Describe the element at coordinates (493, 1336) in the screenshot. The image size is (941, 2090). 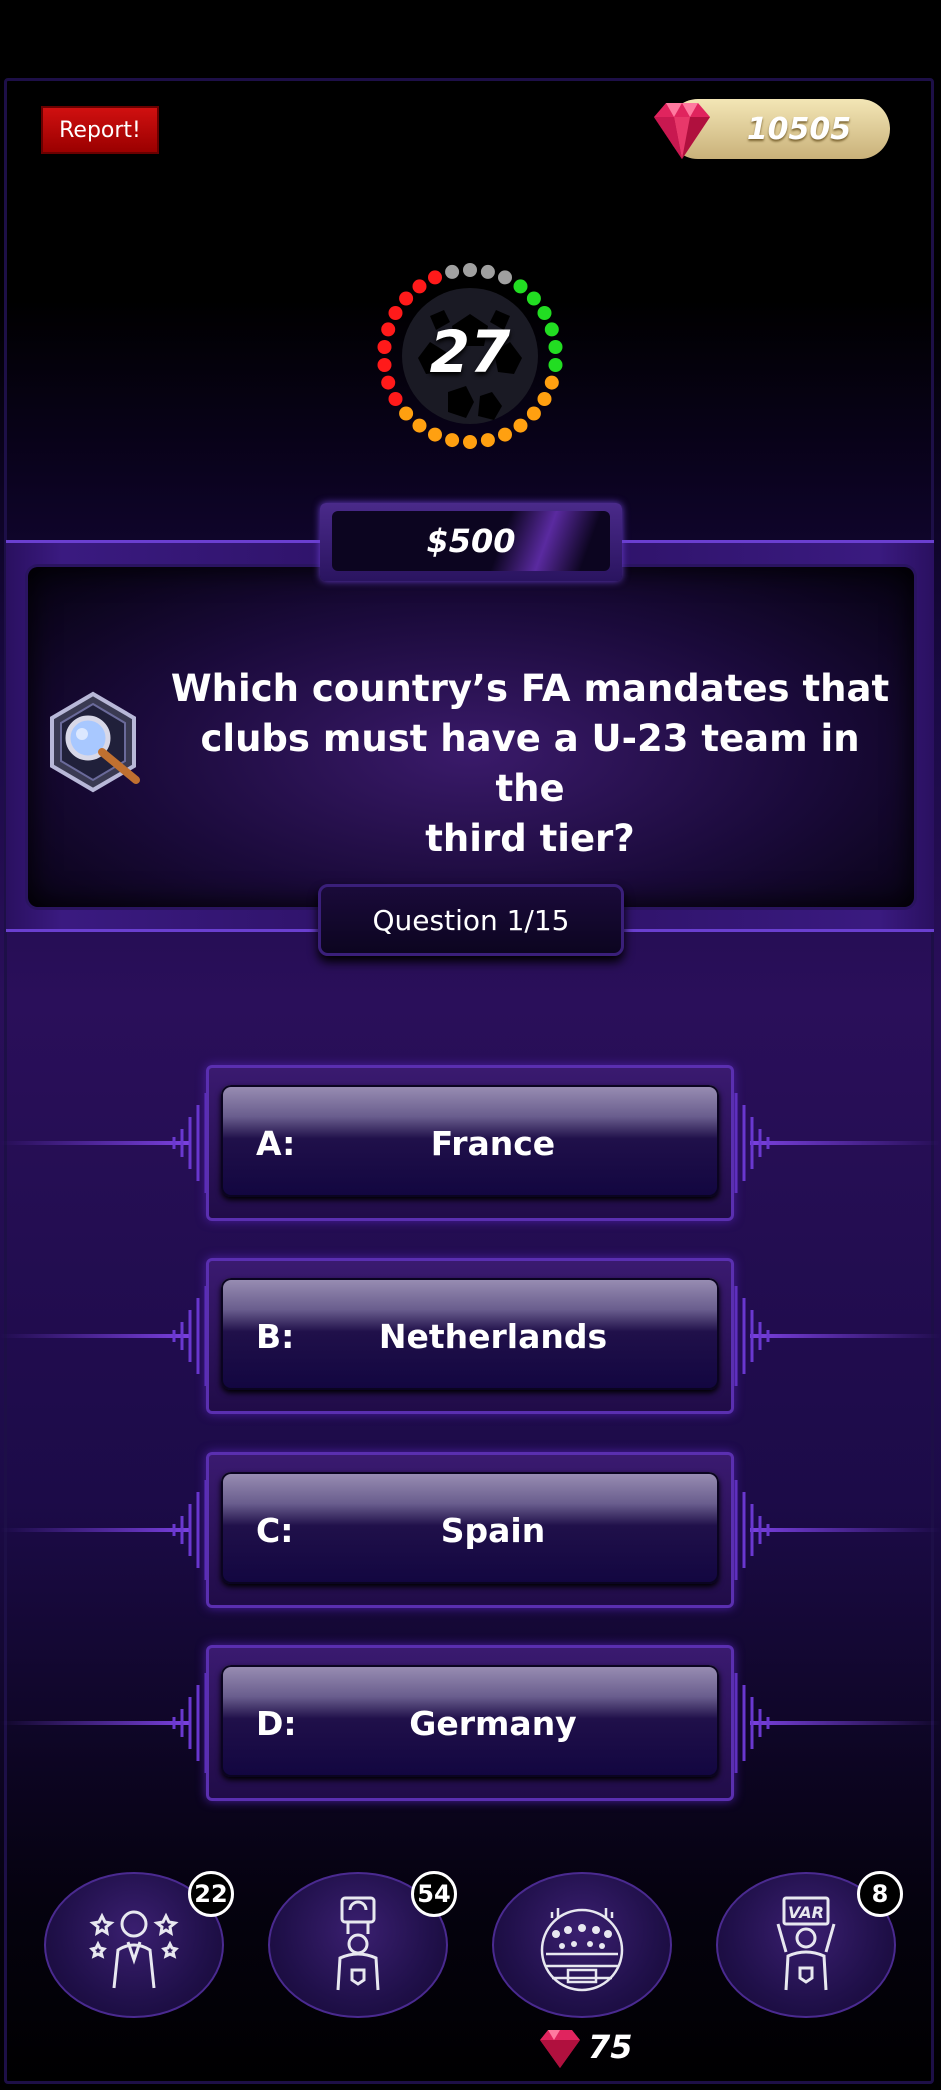
I see `answer-text: Netherlands` at that location.